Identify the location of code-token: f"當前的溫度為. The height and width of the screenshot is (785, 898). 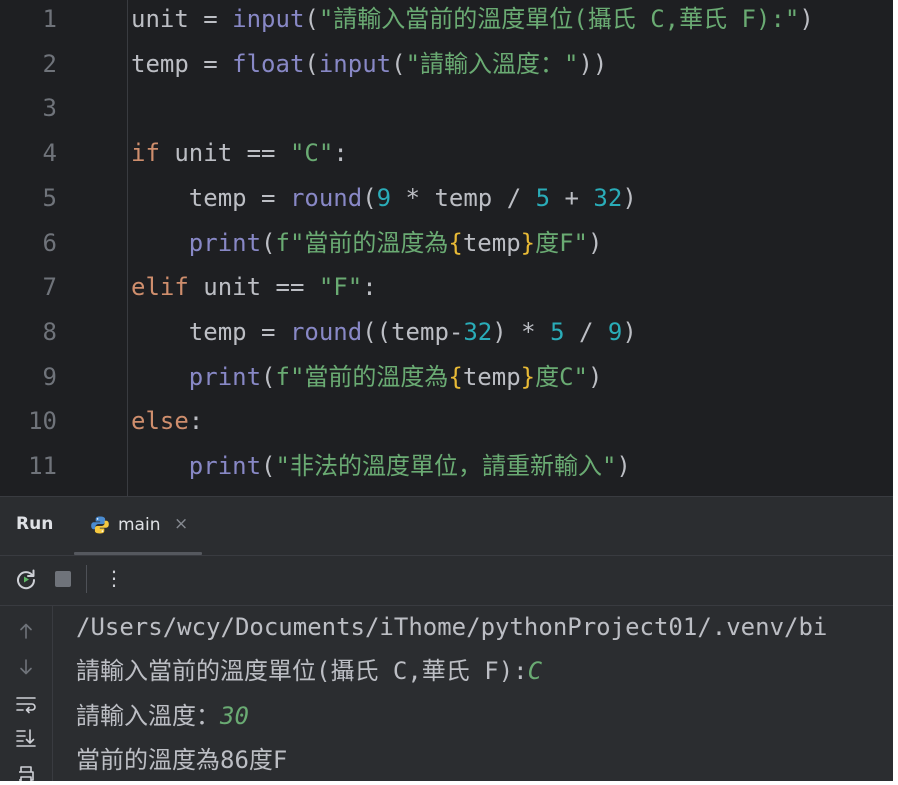
(362, 376).